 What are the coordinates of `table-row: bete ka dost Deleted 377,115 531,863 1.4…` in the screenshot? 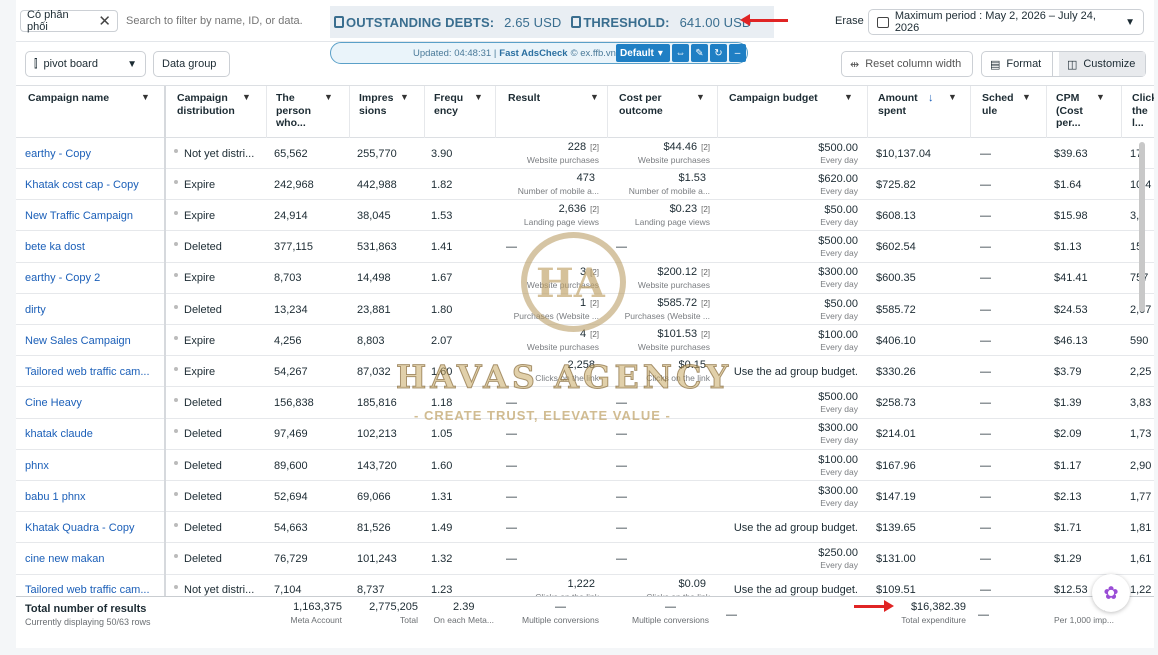 It's located at (585, 247).